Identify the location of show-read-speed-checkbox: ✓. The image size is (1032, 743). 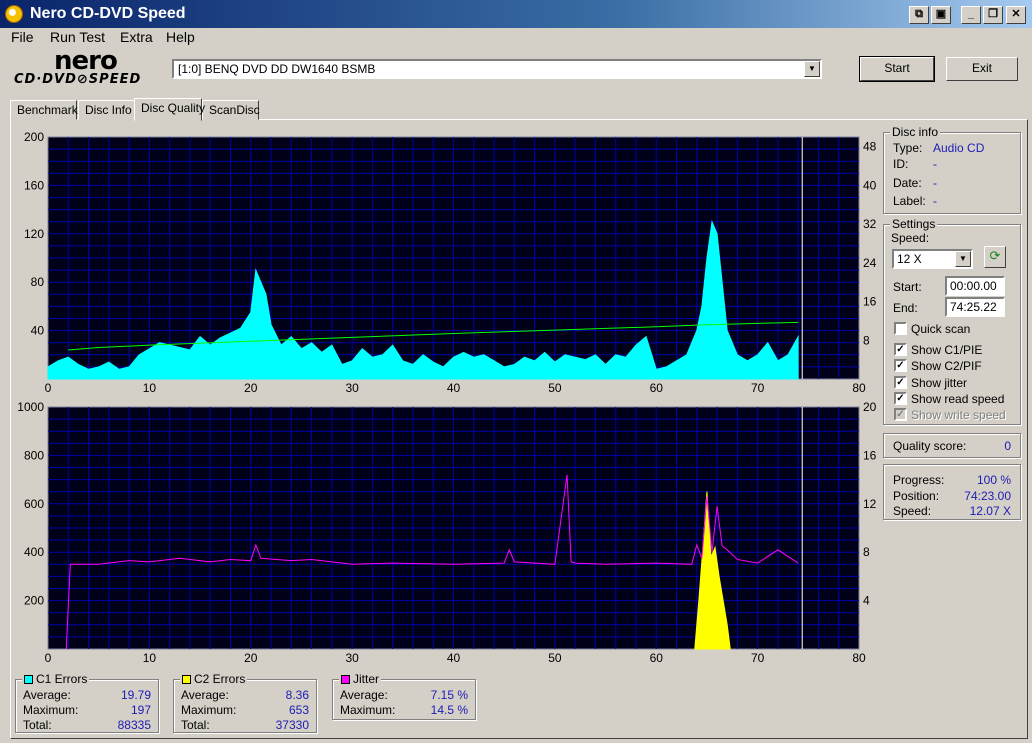
(900, 398).